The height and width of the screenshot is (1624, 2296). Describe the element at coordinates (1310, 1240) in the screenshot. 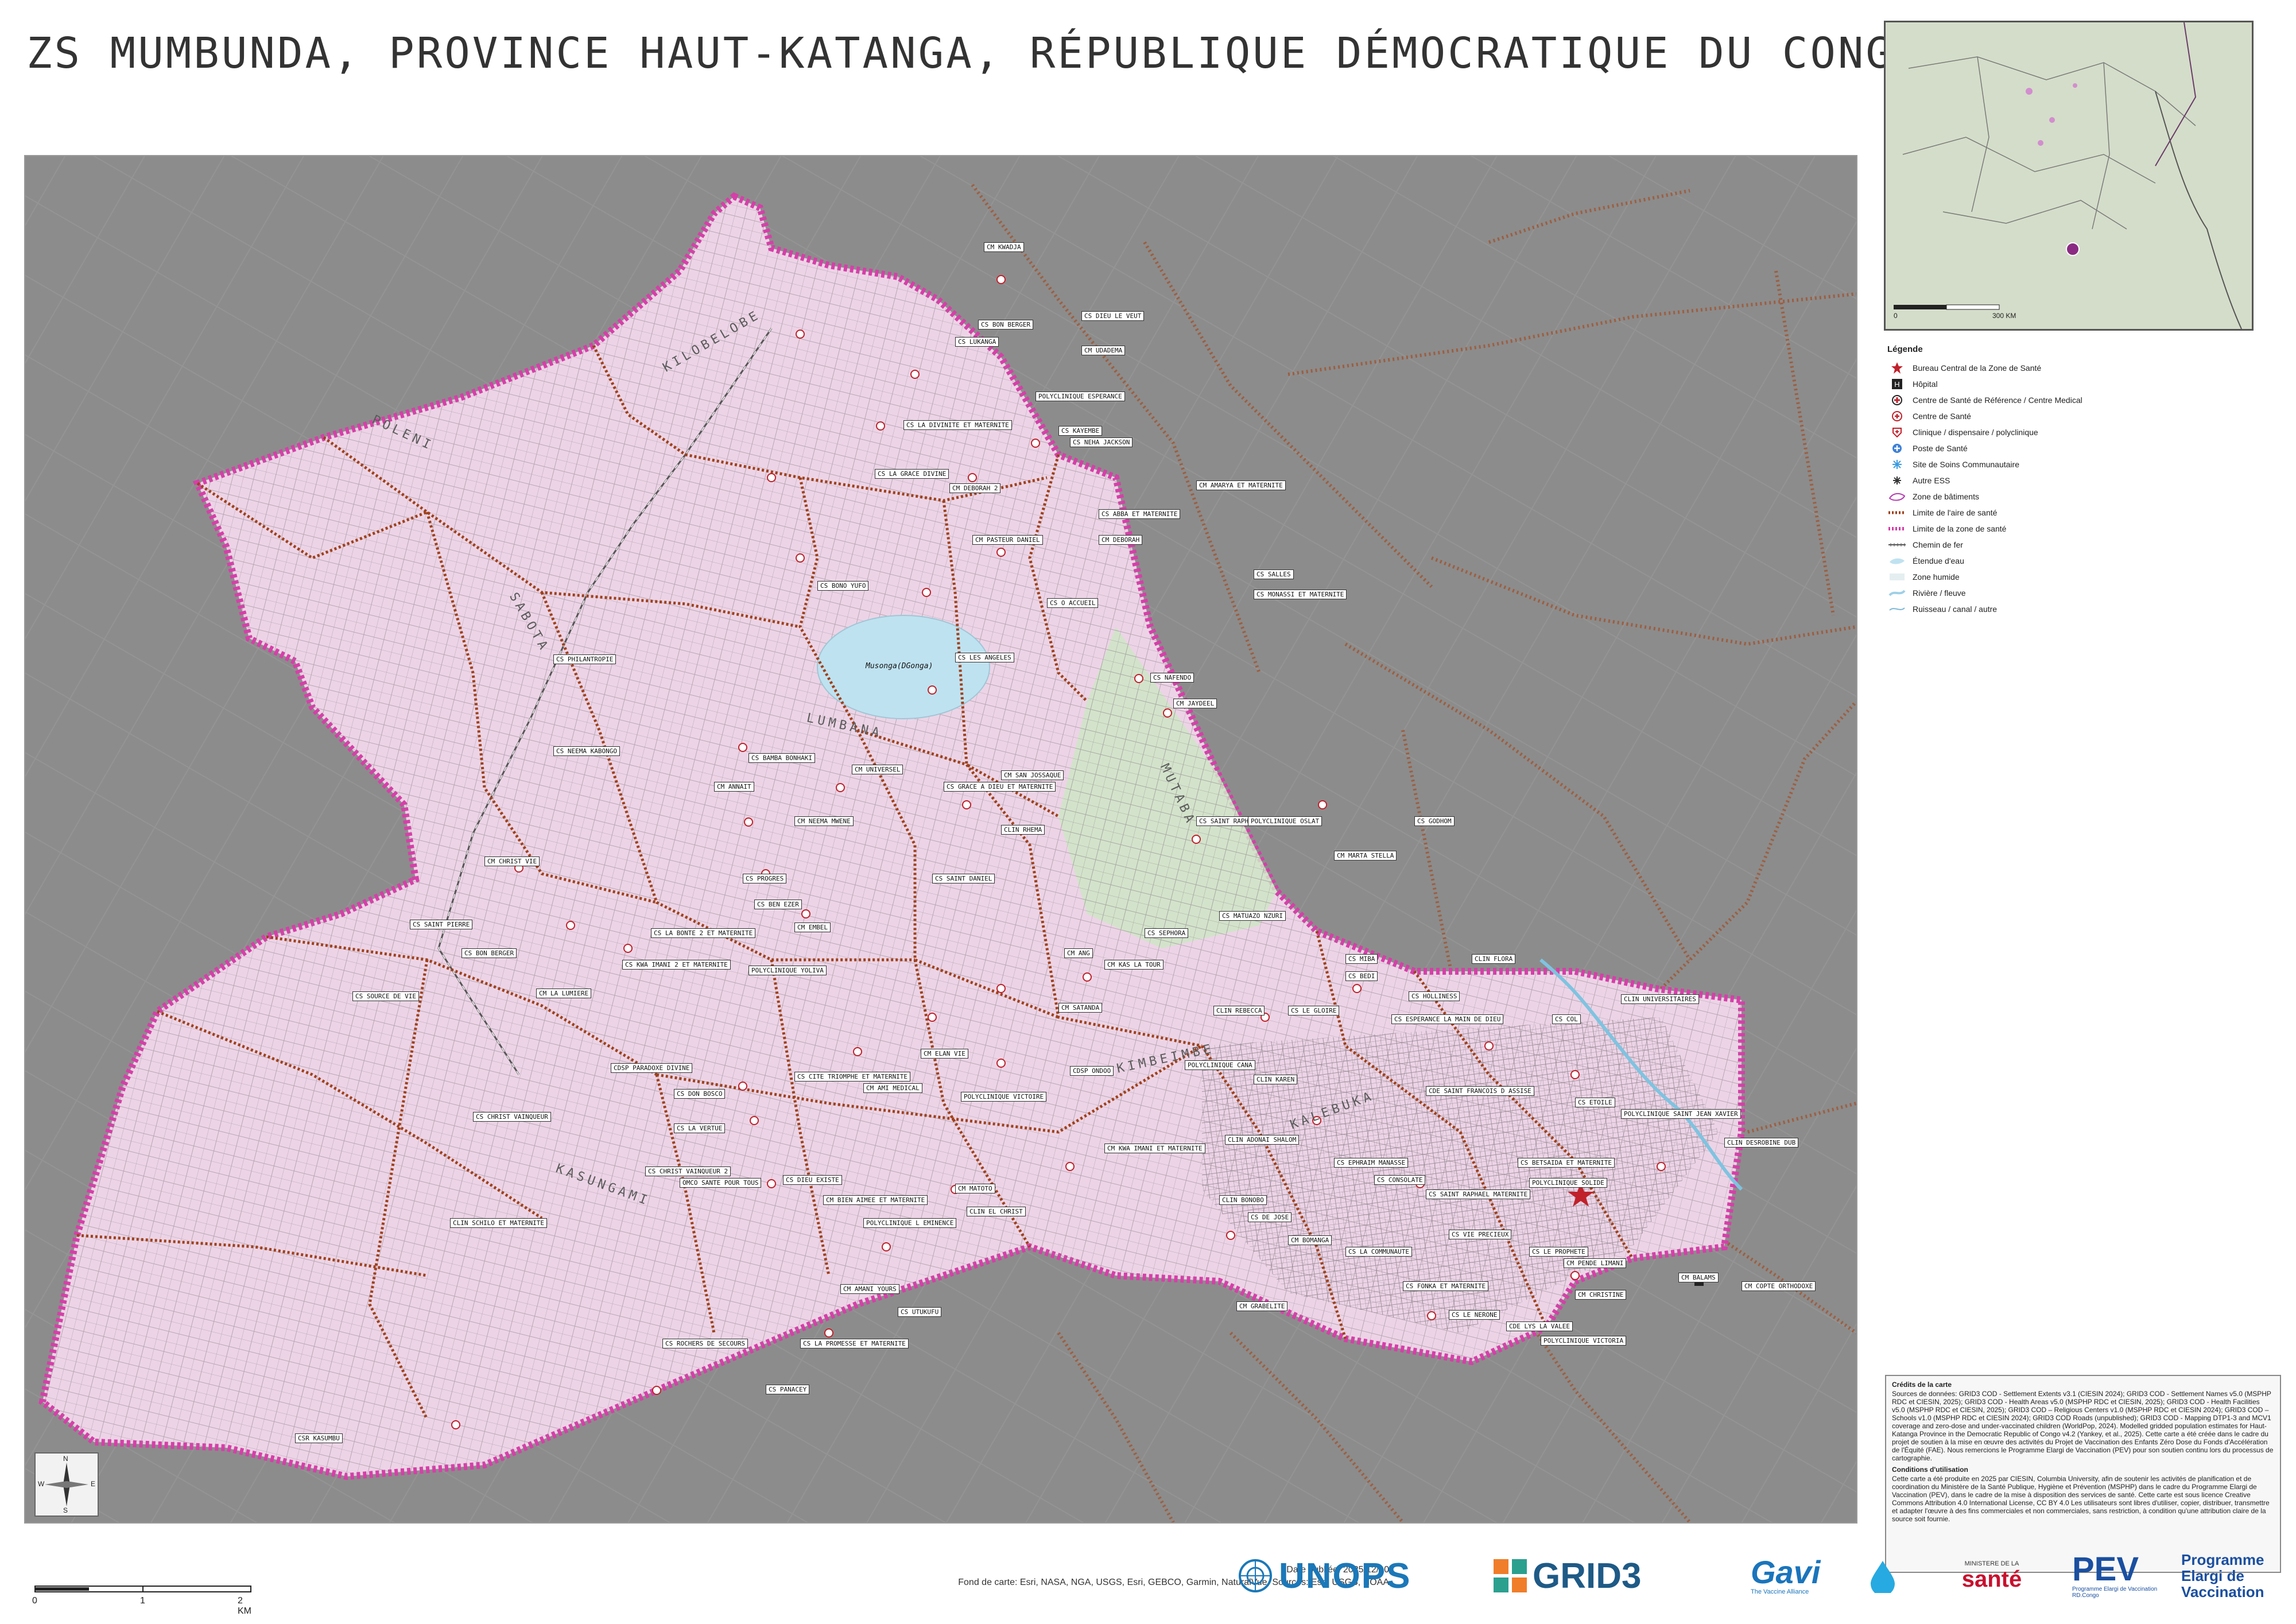

I see `facility-label: CM BOMANGA` at that location.